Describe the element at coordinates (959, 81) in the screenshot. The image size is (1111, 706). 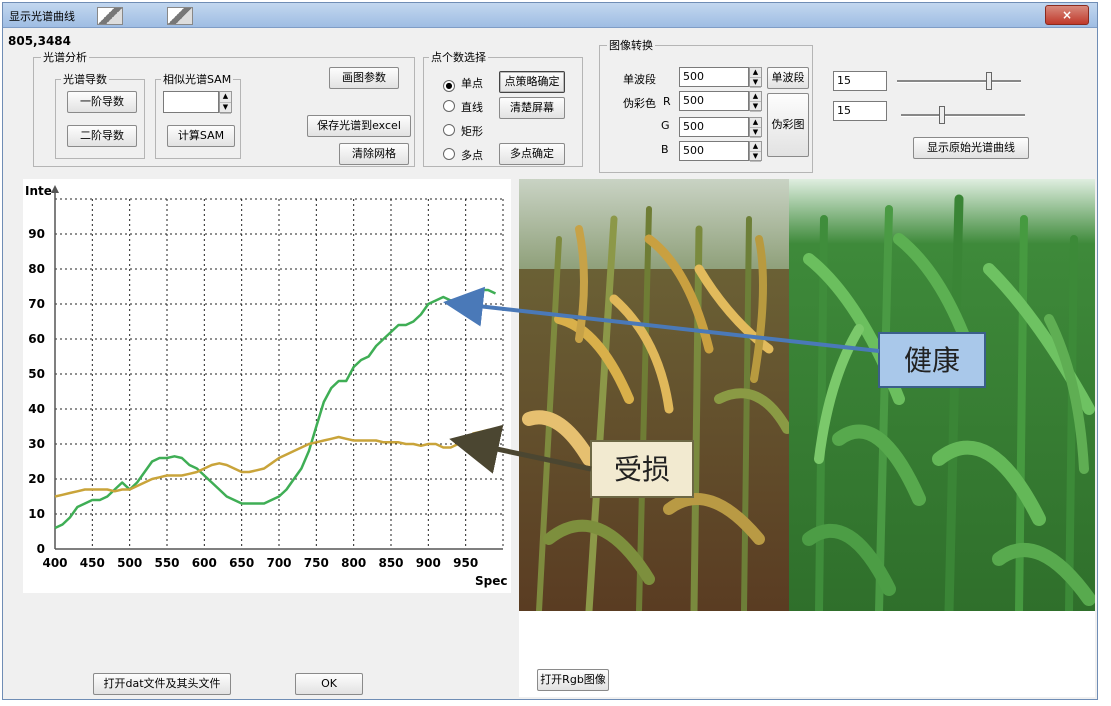
I see `slider1-track` at that location.